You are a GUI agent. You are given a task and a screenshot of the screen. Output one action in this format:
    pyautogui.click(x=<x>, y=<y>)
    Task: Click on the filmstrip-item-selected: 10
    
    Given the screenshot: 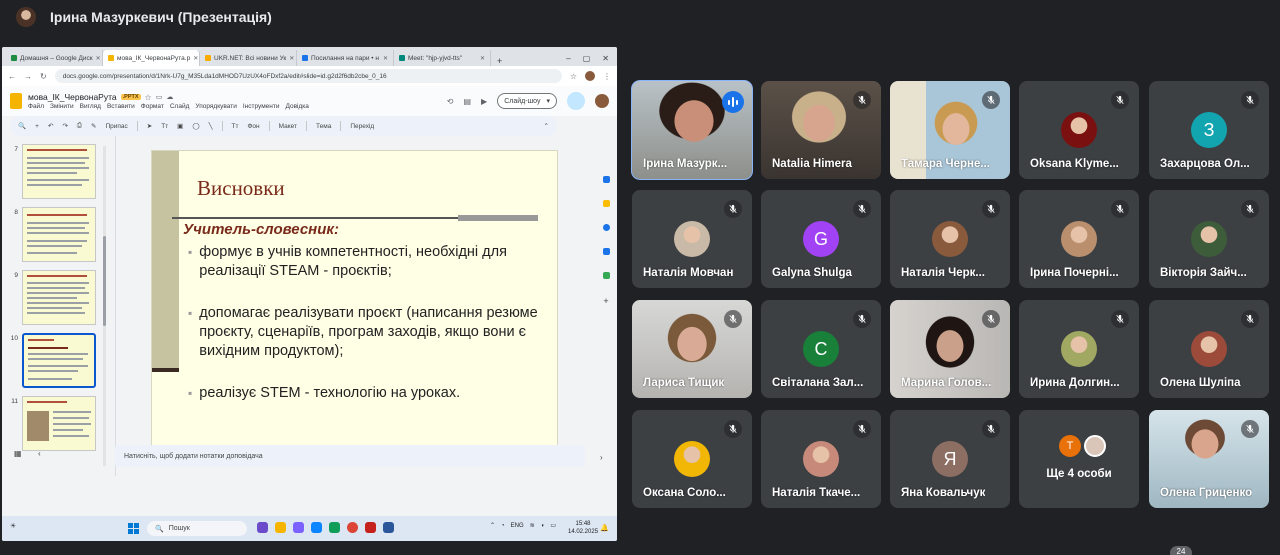 What is the action you would take?
    pyautogui.click(x=56, y=360)
    